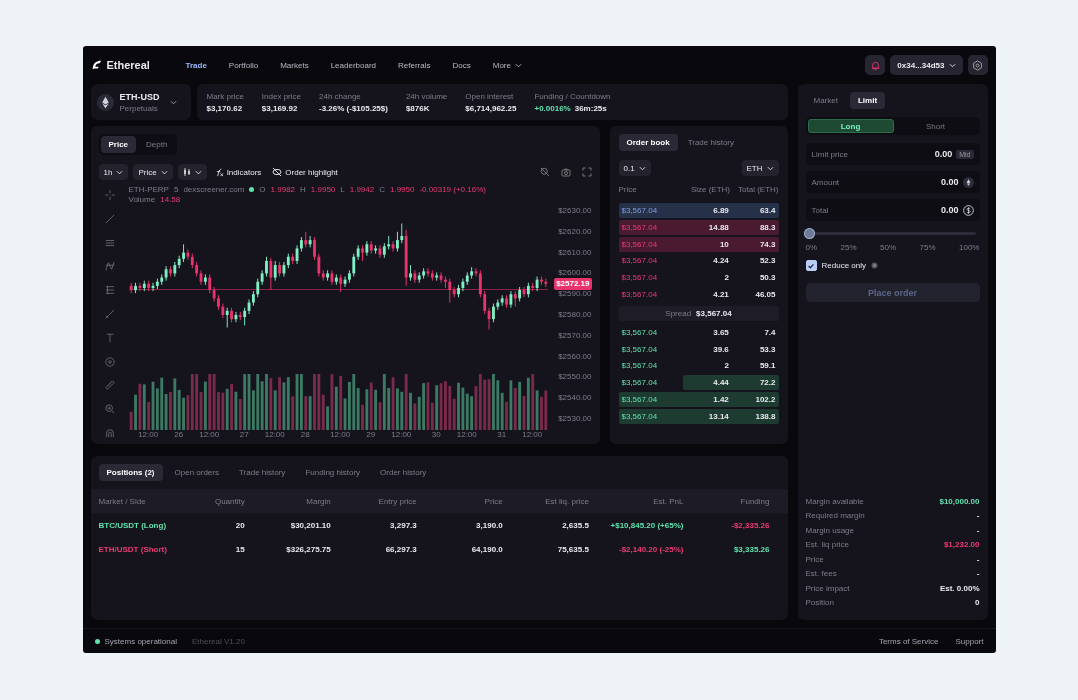 The image size is (1078, 700). I want to click on footer-link: Terms of Service, so click(908, 641).